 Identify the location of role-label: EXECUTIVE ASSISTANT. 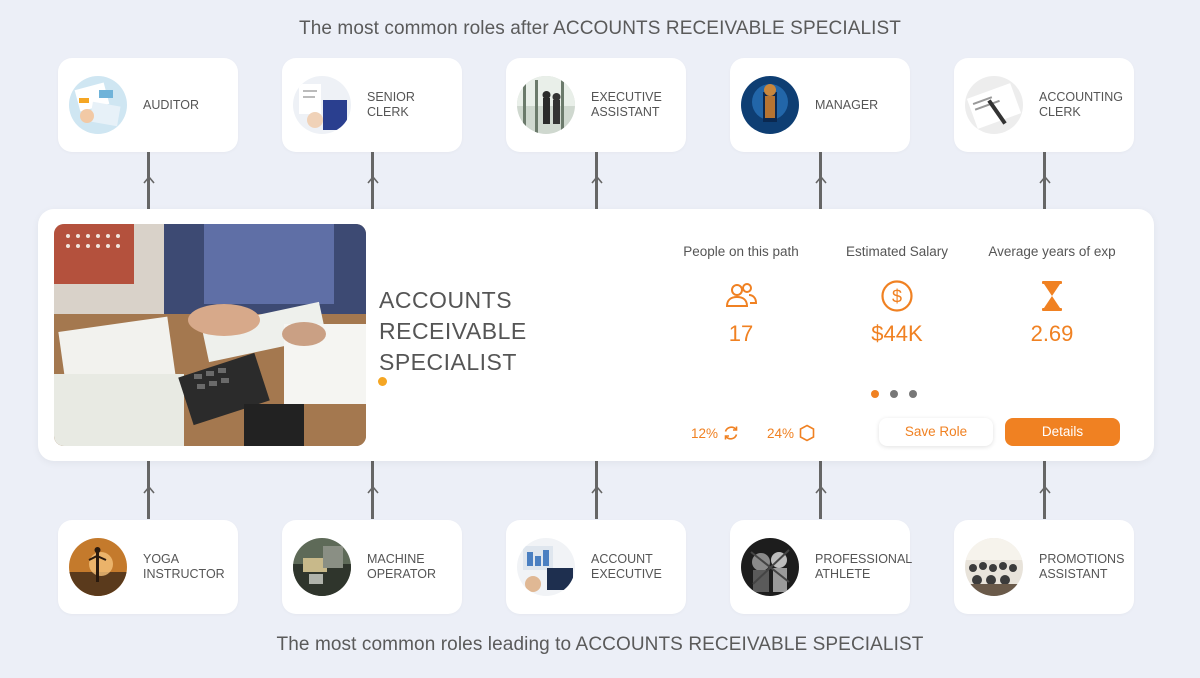
(626, 104).